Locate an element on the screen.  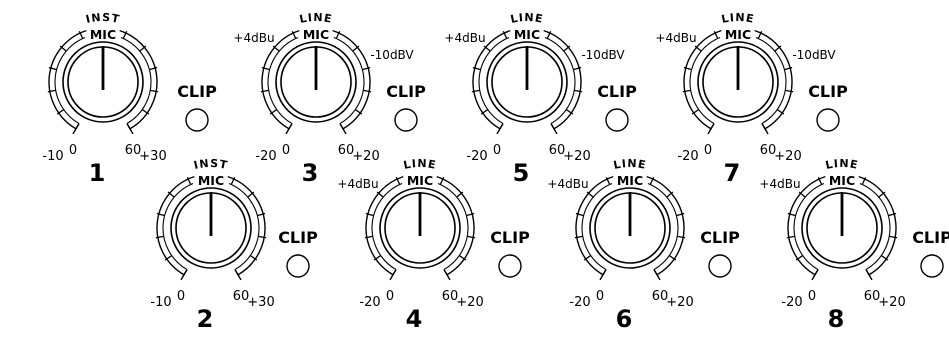
channel-1-gain-control: INSTMIC-10 0 60+301CLIP is located at coordinates (129, 99).